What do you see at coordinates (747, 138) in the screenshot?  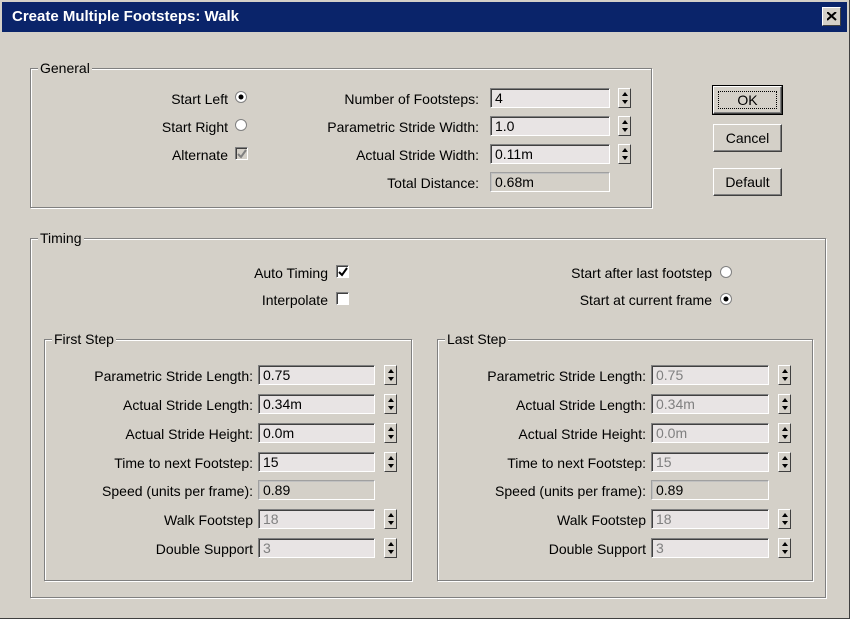 I see `cancel-button: Cancel` at bounding box center [747, 138].